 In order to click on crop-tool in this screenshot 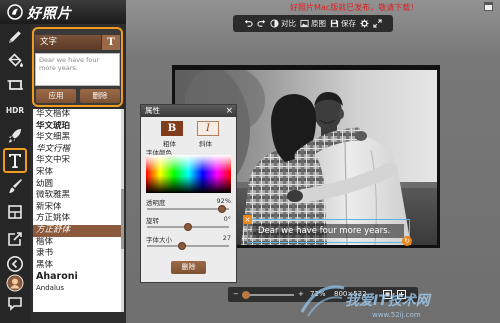, I will do `click(15, 85)`.